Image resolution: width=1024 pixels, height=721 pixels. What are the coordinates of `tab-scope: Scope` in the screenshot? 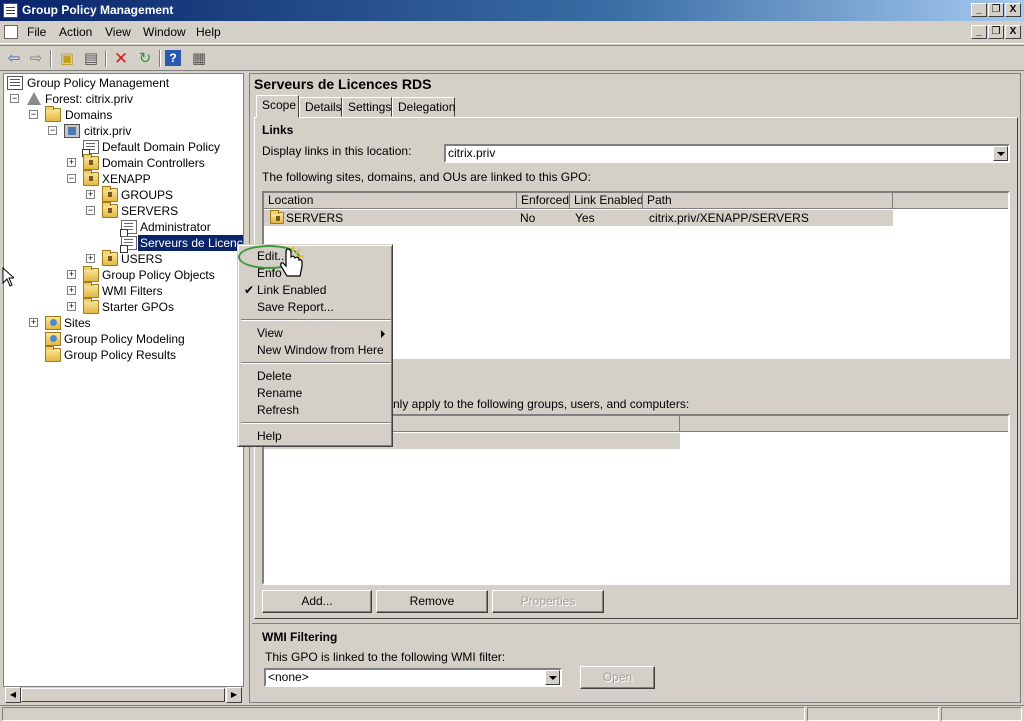 It's located at (277, 106).